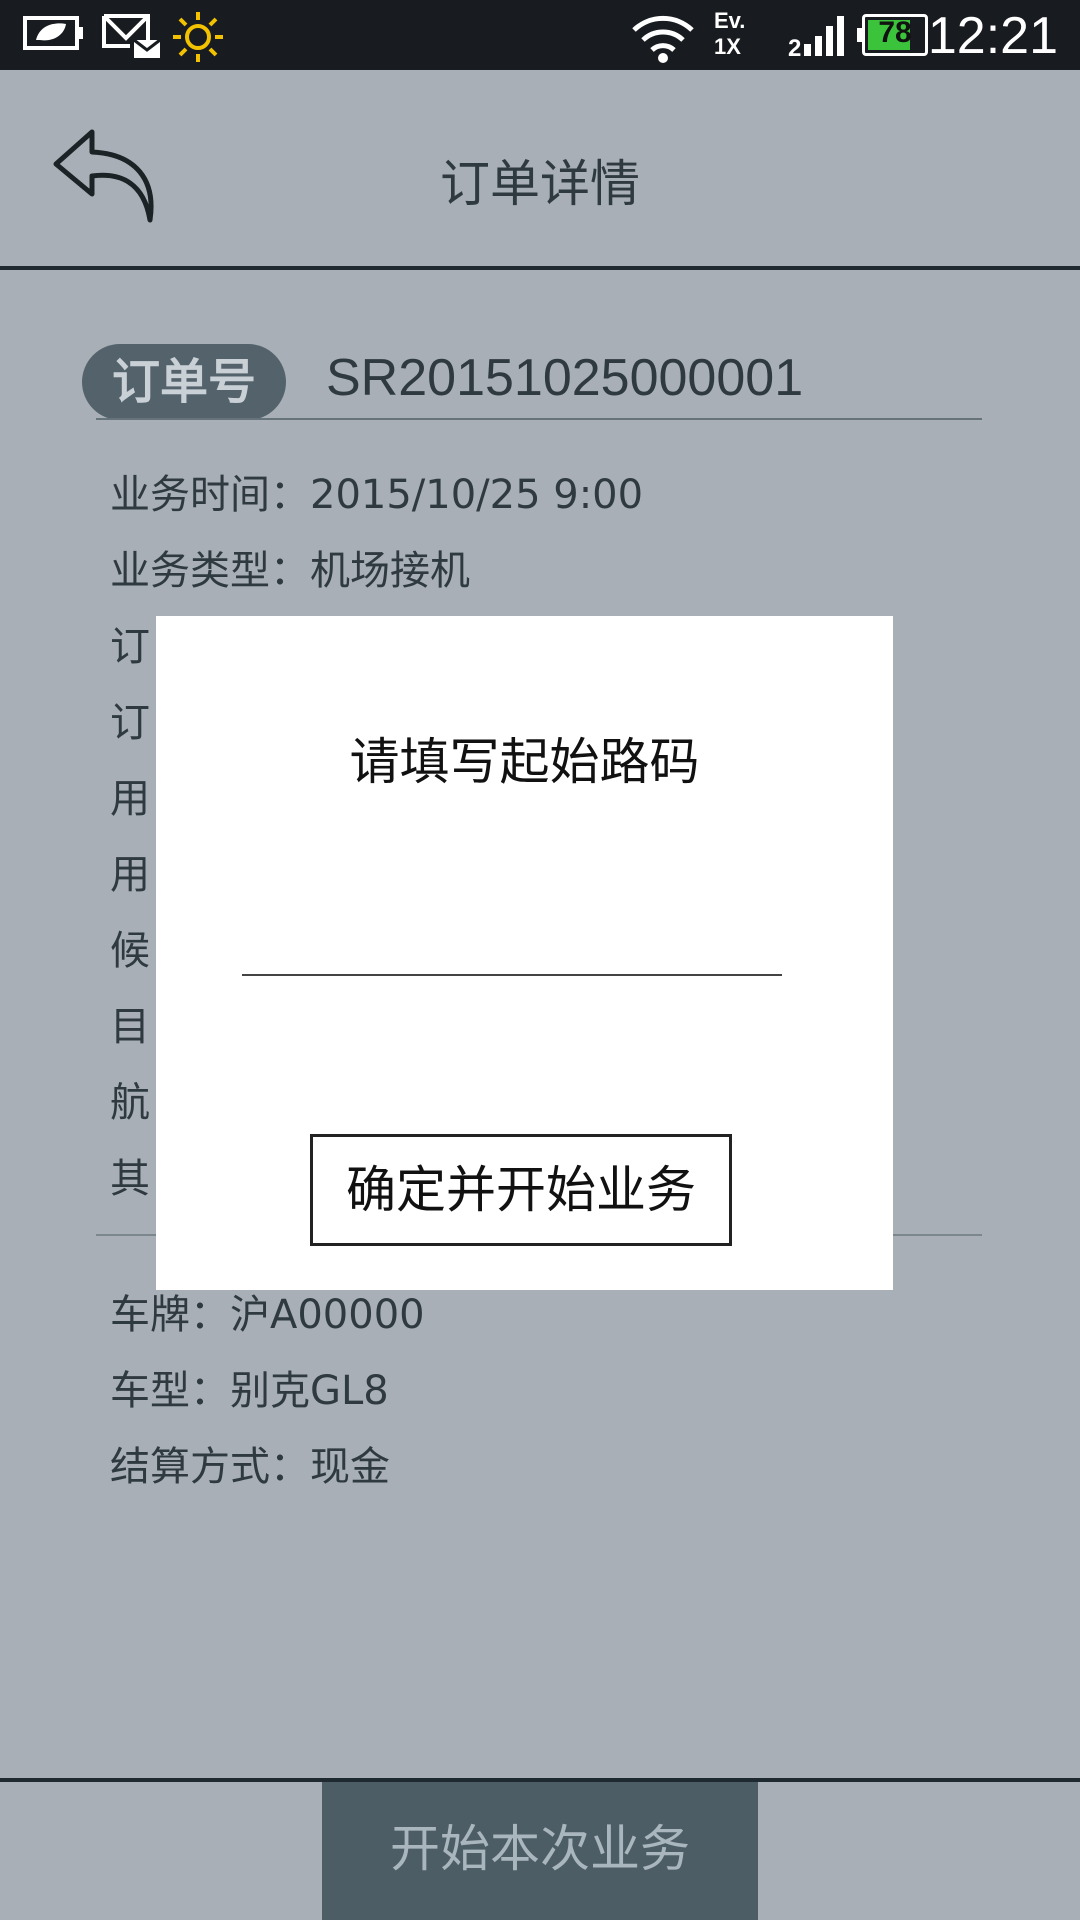 This screenshot has height=1920, width=1080. I want to click on status-bar: Ev. 1X 2 78 12:21, so click(540, 35).